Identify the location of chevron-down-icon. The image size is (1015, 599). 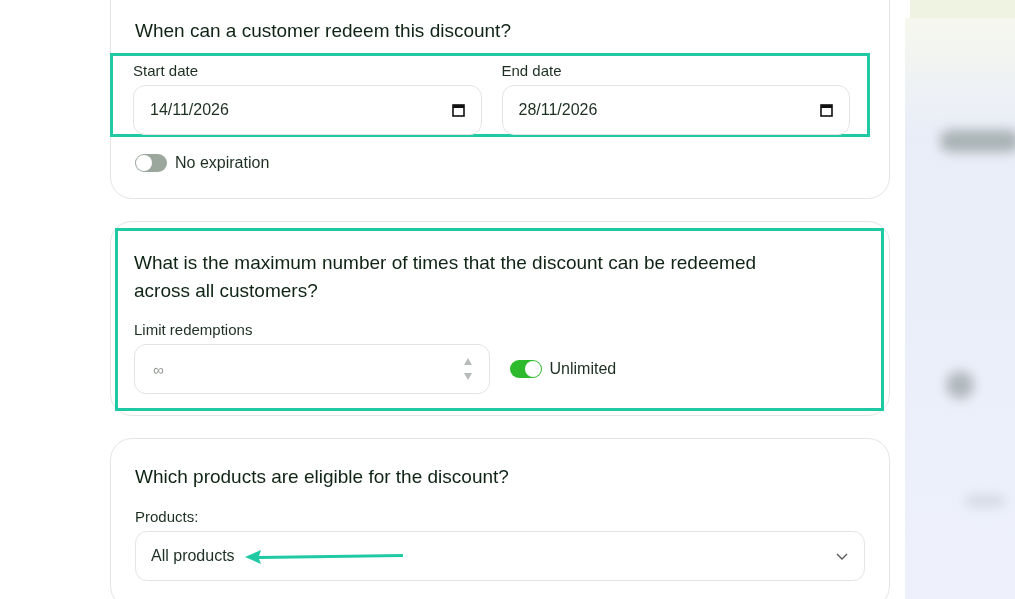
(842, 556).